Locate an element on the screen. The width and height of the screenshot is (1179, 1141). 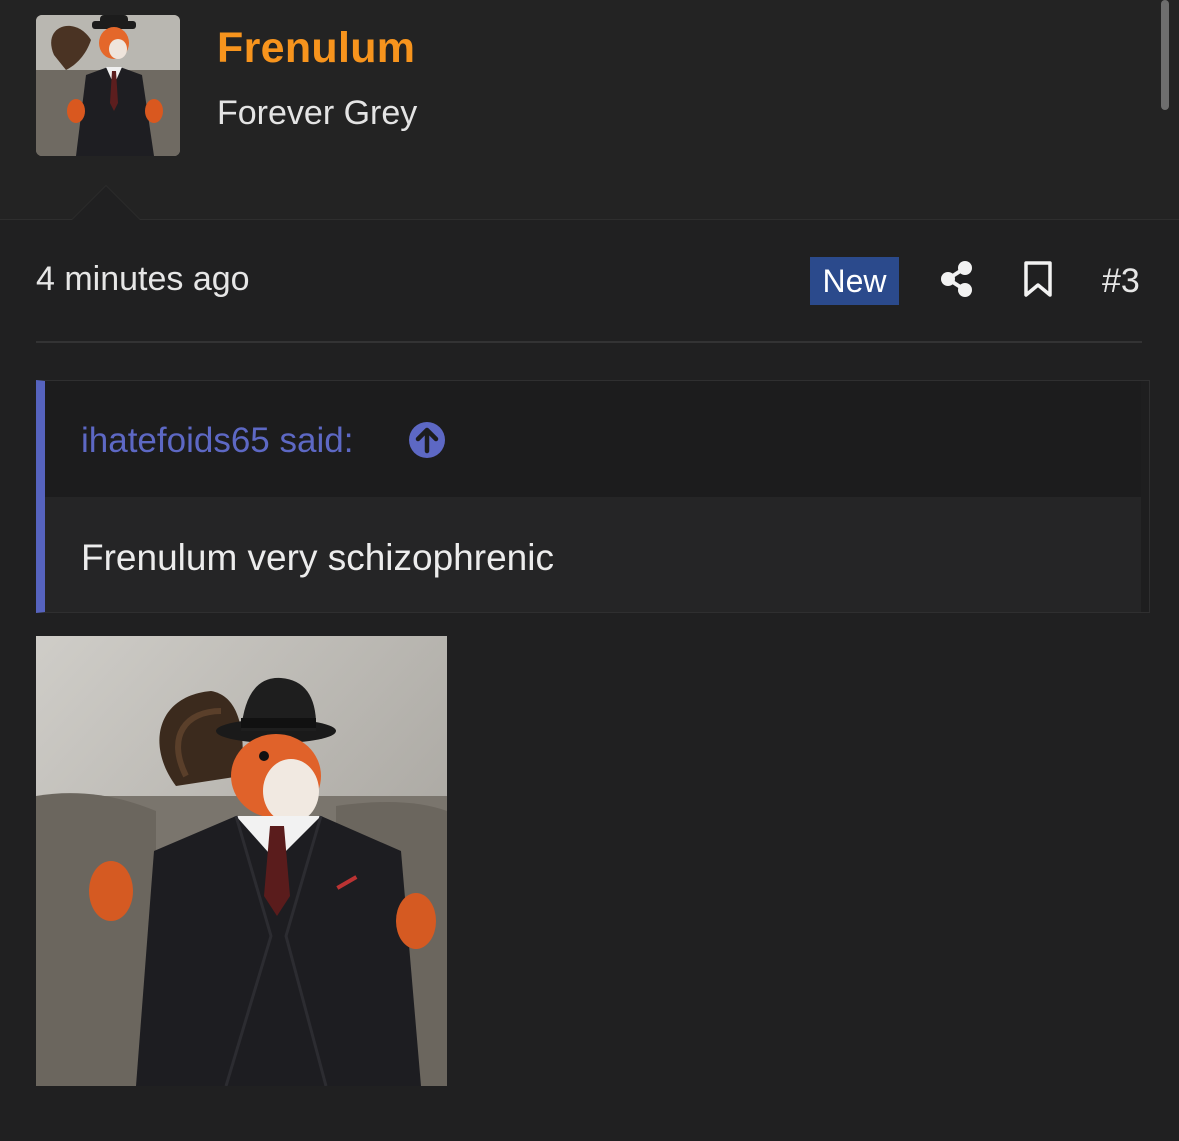
user-title: Forever Grey is located at coordinates (317, 113).